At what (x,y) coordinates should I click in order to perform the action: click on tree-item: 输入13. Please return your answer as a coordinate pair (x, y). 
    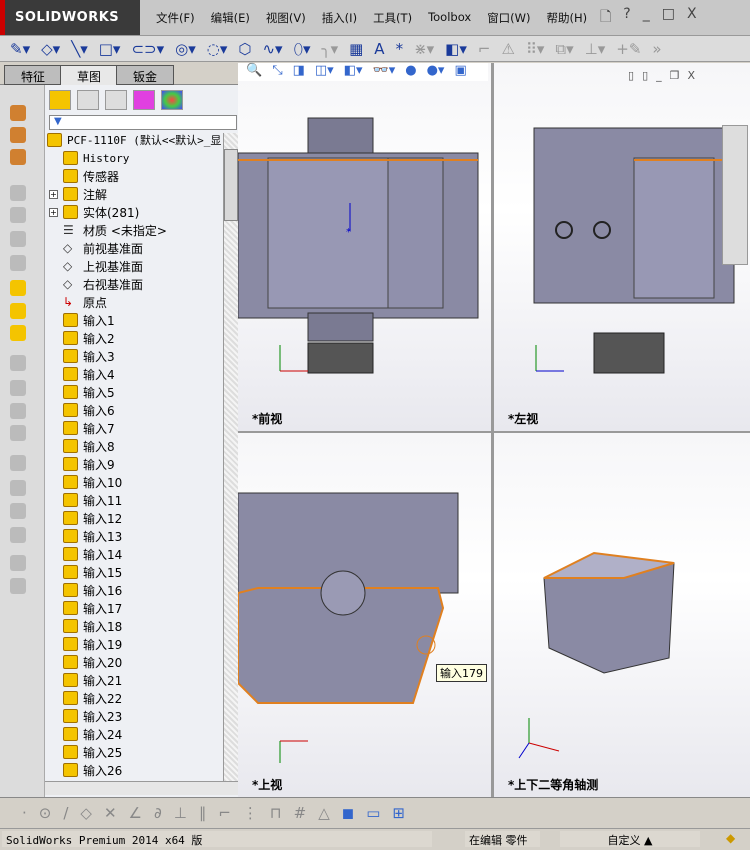
    Looking at the image, I should click on (143, 536).